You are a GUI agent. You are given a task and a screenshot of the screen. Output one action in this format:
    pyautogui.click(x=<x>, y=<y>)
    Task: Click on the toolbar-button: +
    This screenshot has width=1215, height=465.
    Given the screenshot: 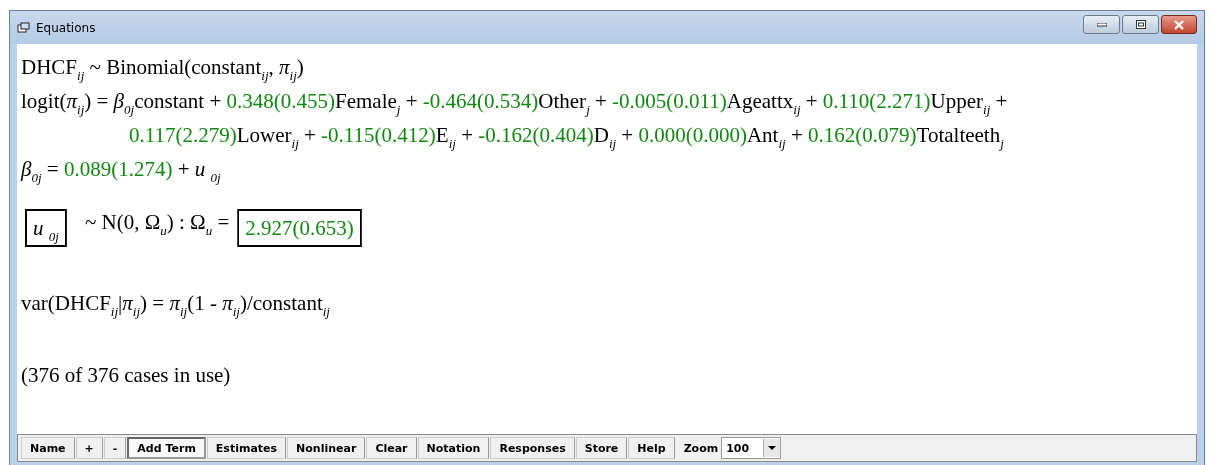 What is the action you would take?
    pyautogui.click(x=89, y=448)
    